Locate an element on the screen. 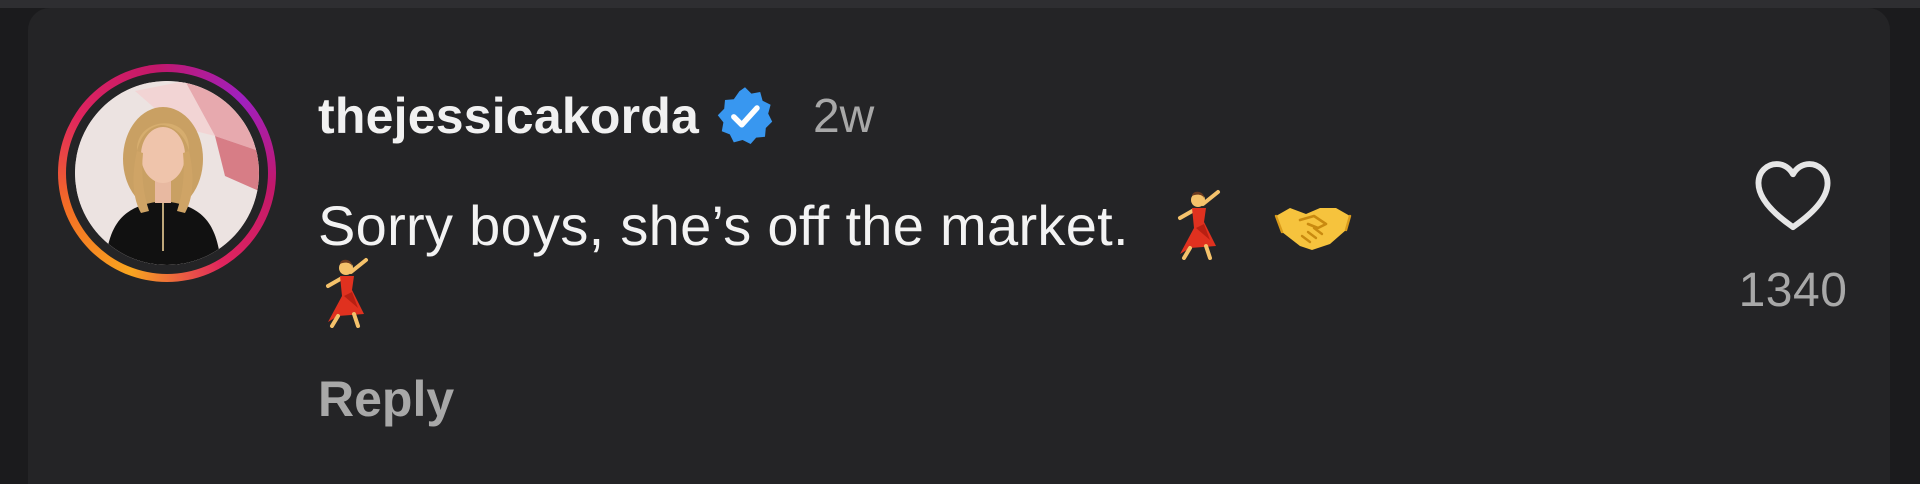  reply-button: Reply is located at coordinates (386, 399).